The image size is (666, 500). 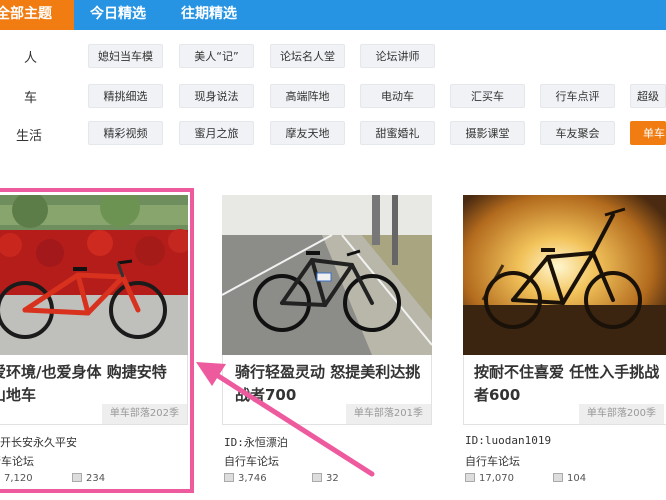 What do you see at coordinates (397, 96) in the screenshot?
I see `pill-electric-car: 电动车` at bounding box center [397, 96].